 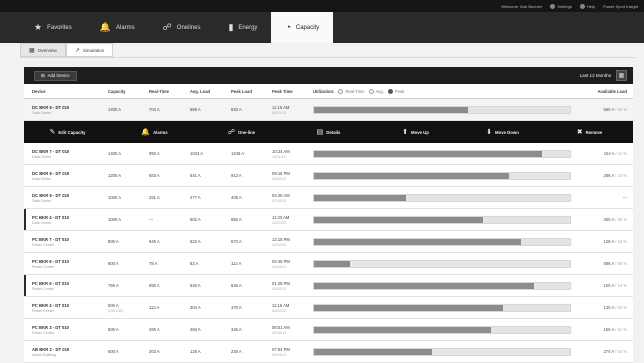 What do you see at coordinates (379, 91) in the screenshot?
I see `legend-avg-label: Avg.` at bounding box center [379, 91].